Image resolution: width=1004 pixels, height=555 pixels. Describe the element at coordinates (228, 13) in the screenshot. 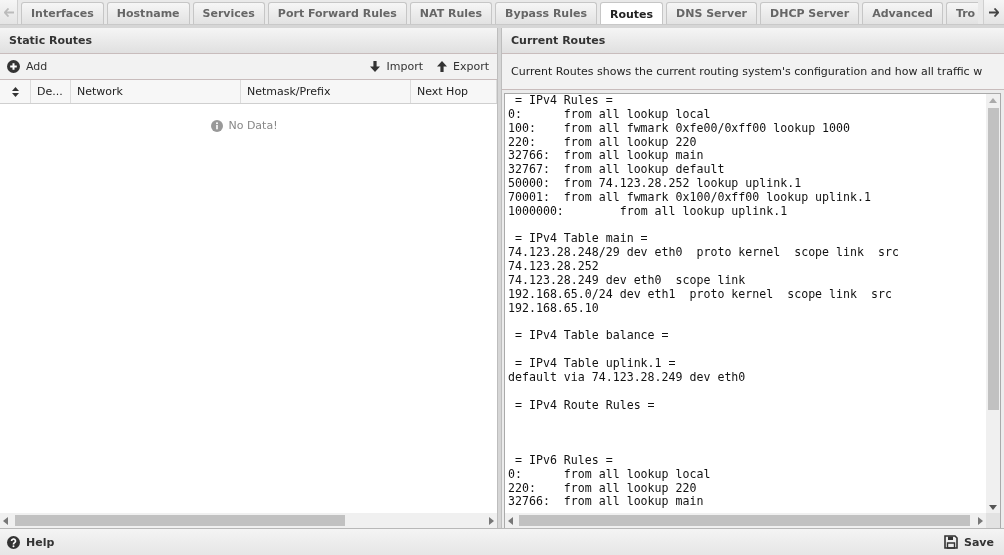

I see `tab: Services` at that location.